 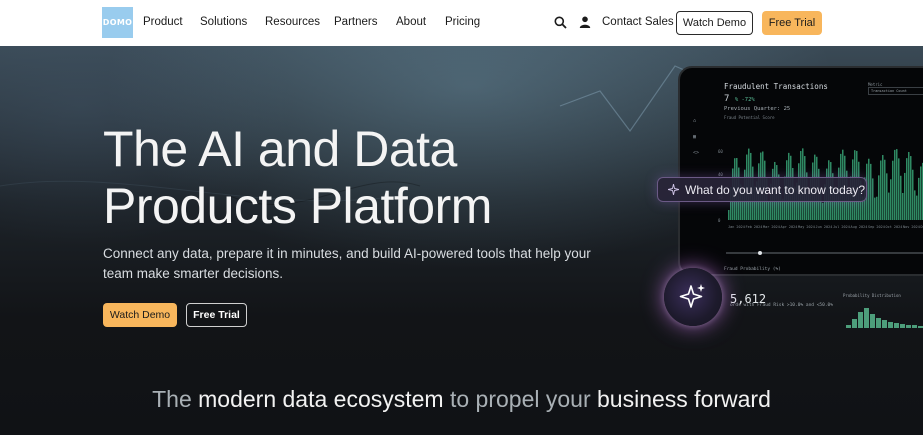 I want to click on x-tick-label: Oct 2024, so click(x=894, y=227).